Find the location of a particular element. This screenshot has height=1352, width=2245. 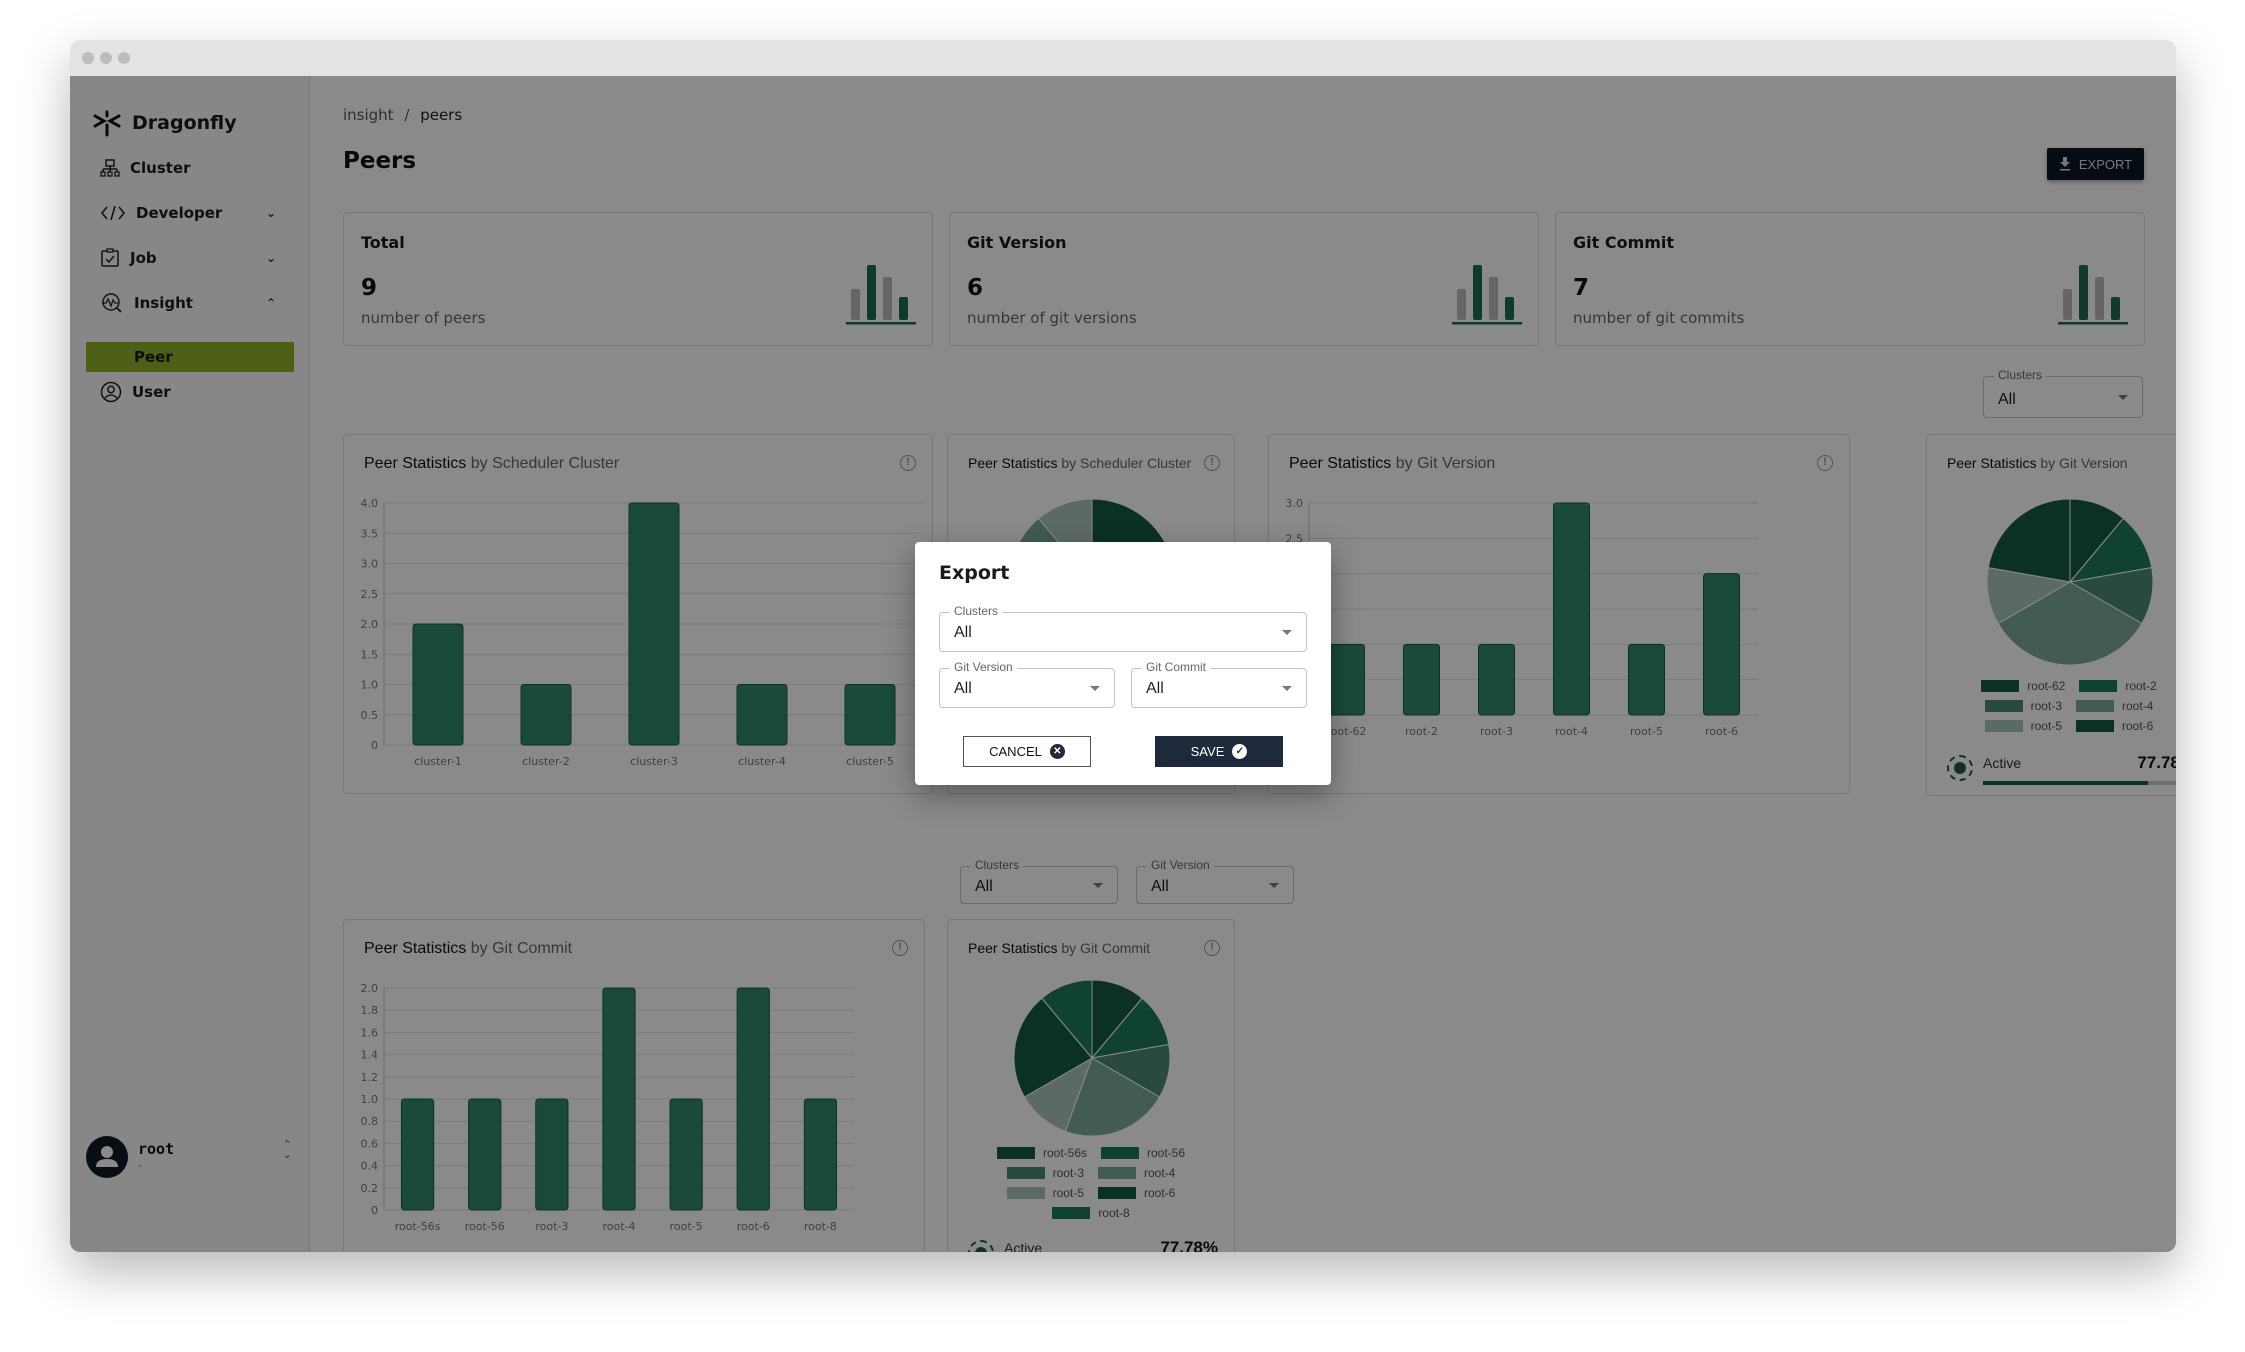

export-git-version-select: Git Version All is located at coordinates (1027, 684).